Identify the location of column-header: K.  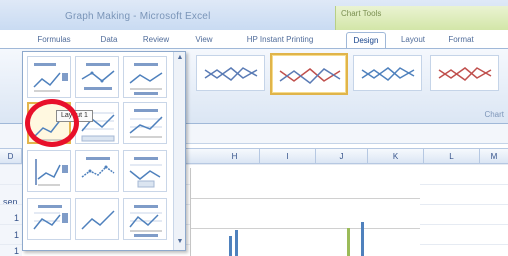
(396, 156).